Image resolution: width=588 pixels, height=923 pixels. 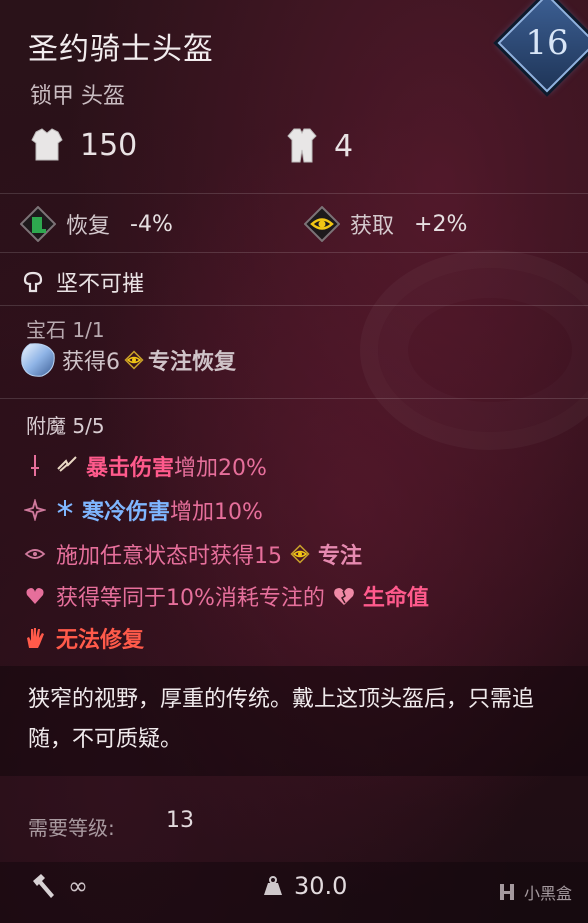 I want to click on item-description: 狭窄的视野，厚重的传统。戴上这顶头盔后，只需追随，不可质疑。, so click(x=281, y=719).